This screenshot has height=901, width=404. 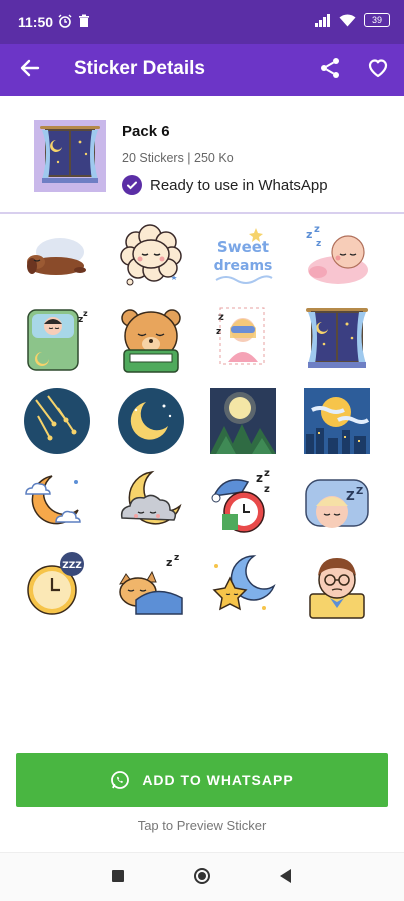 What do you see at coordinates (36, 22) in the screenshot?
I see `status-time: 11:50` at bounding box center [36, 22].